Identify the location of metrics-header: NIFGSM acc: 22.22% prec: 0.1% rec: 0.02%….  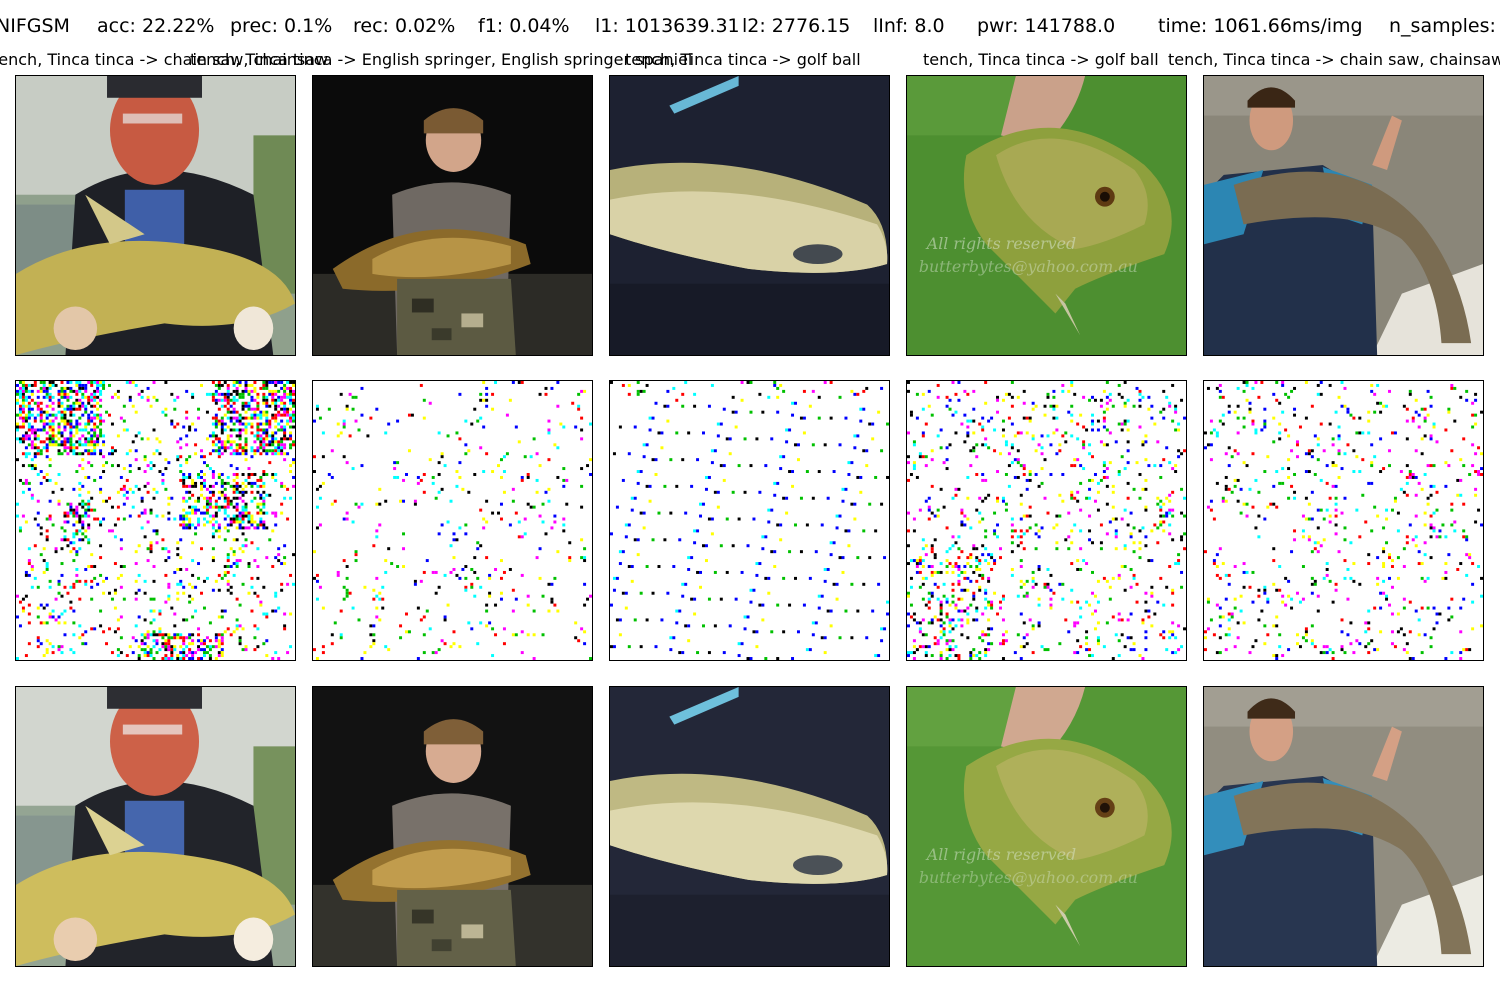
(750, 26).